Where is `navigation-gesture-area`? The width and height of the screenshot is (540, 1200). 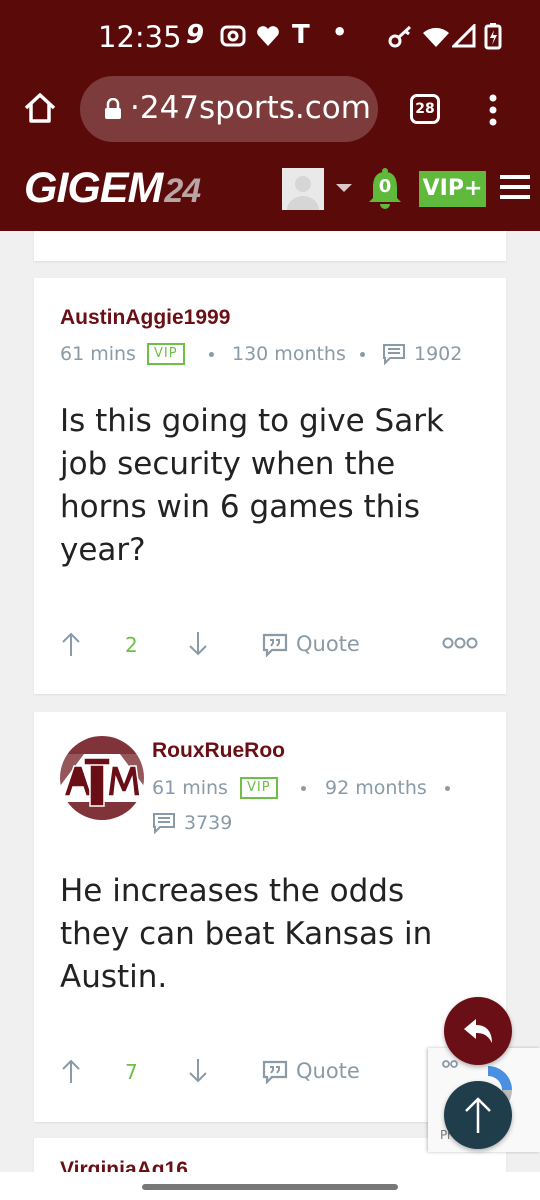
navigation-gesture-area is located at coordinates (270, 1186).